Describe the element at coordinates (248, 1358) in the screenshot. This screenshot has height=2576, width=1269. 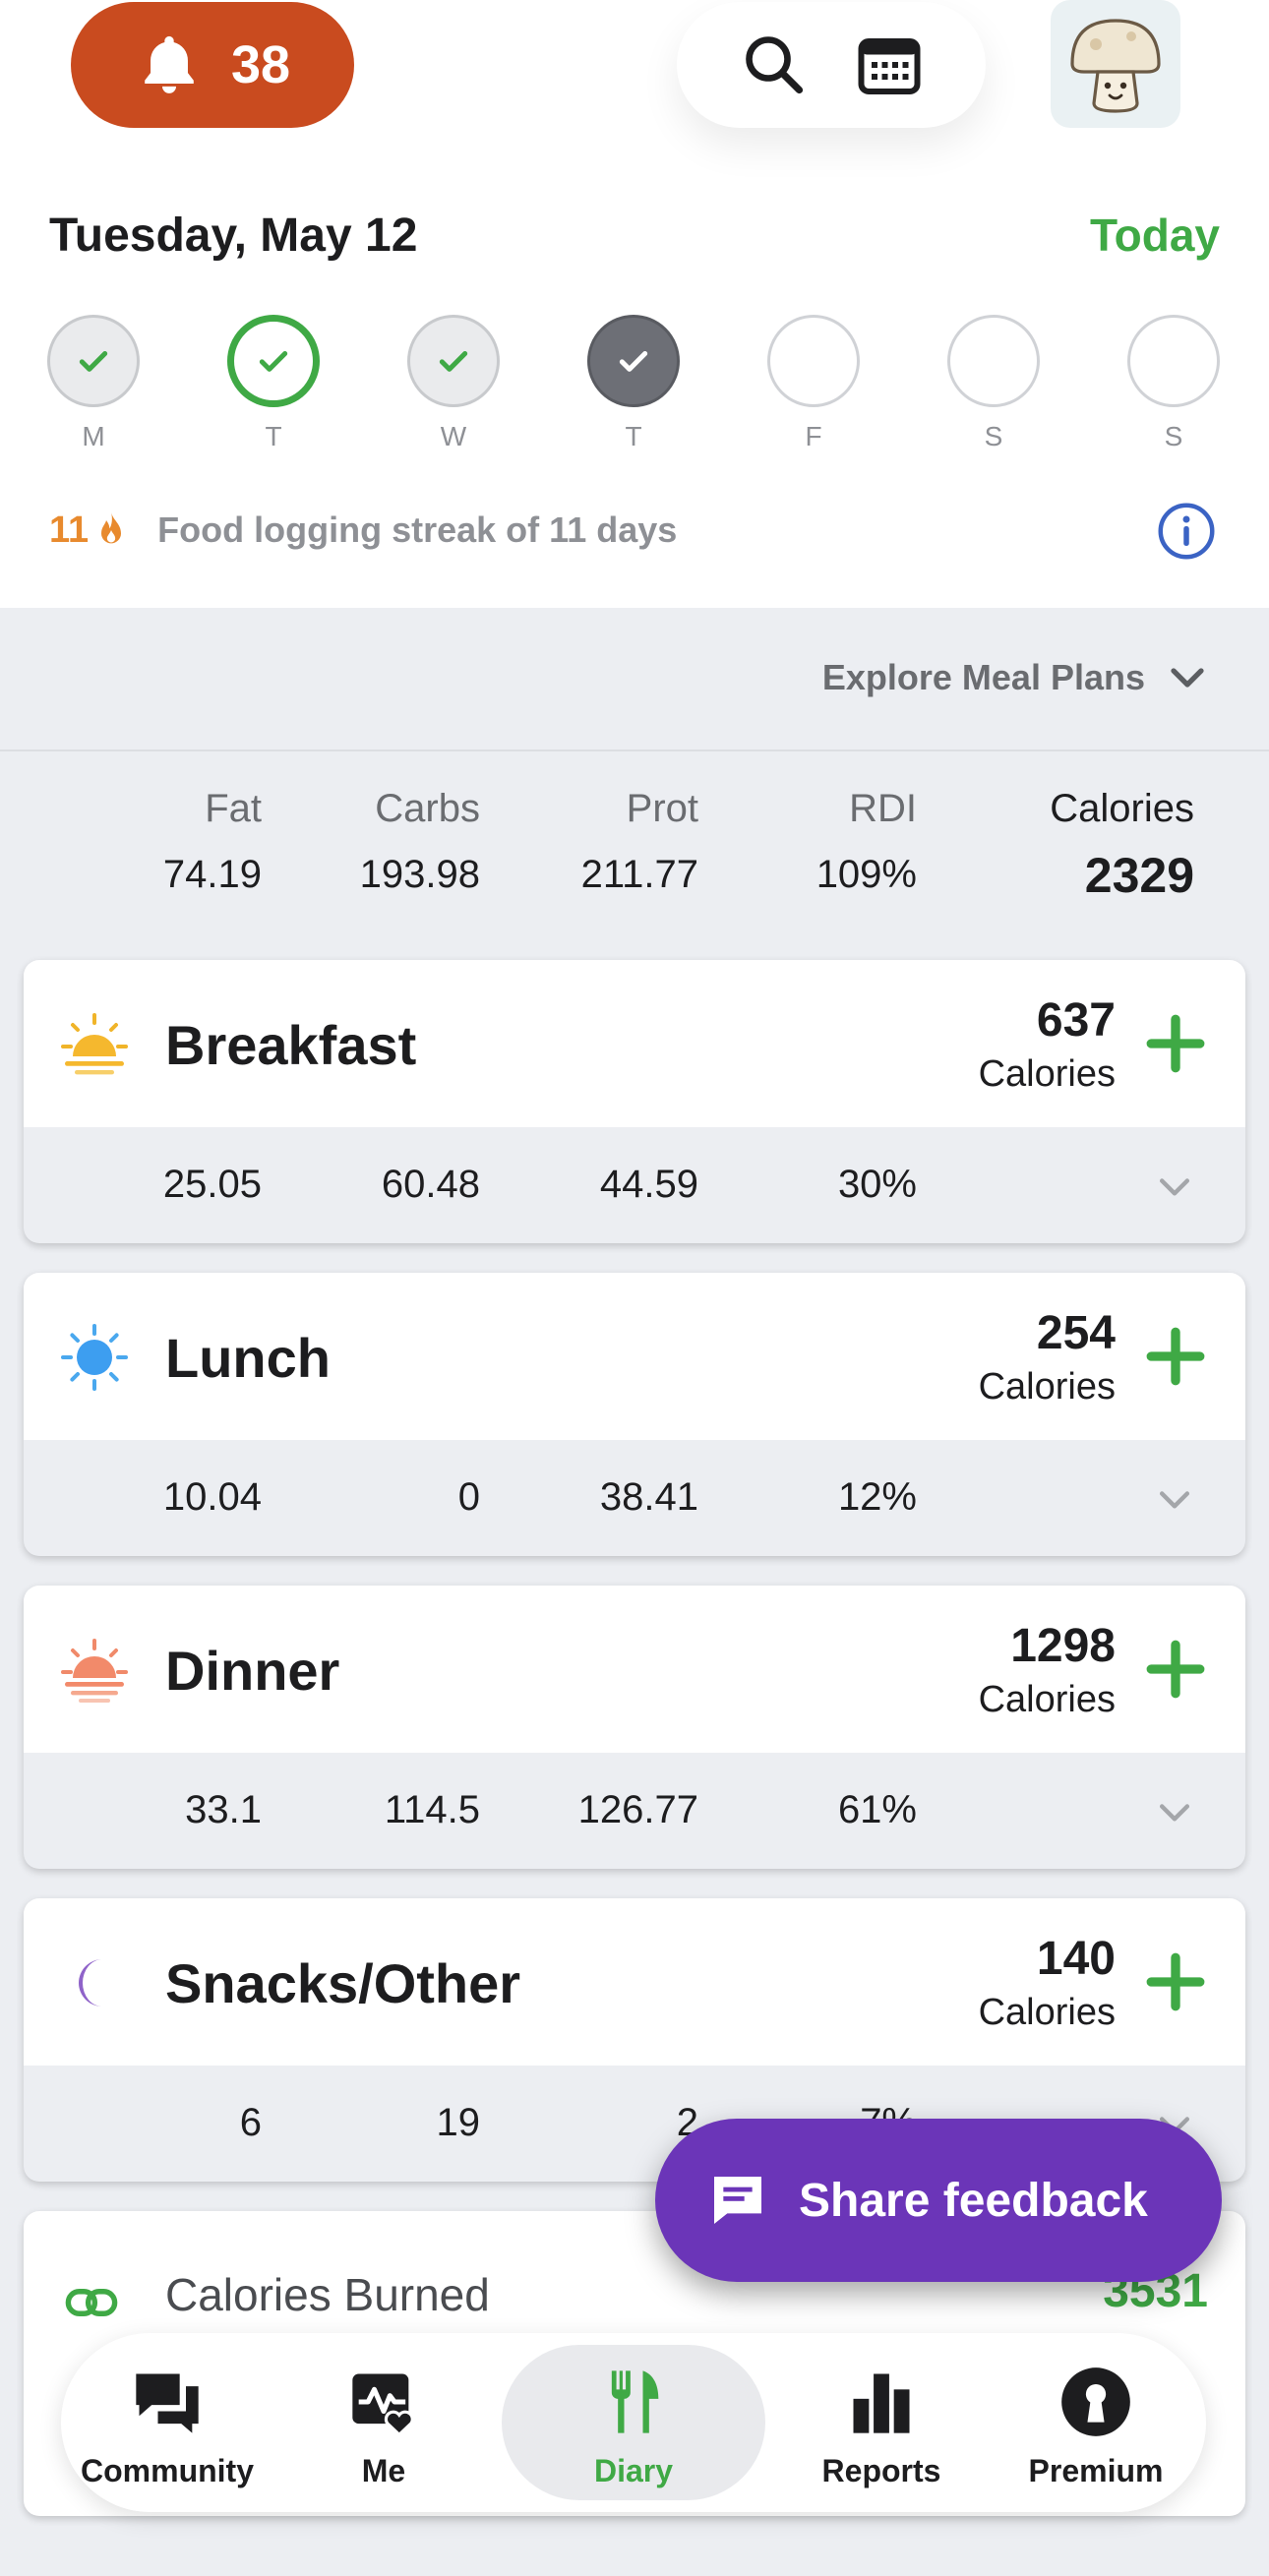
I see `meal-name: Lunch` at that location.